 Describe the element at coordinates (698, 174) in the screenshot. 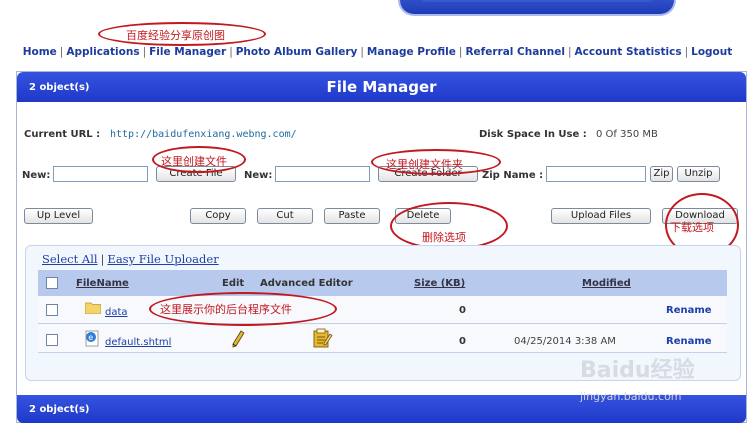

I see `unzip-button: Unzip` at that location.